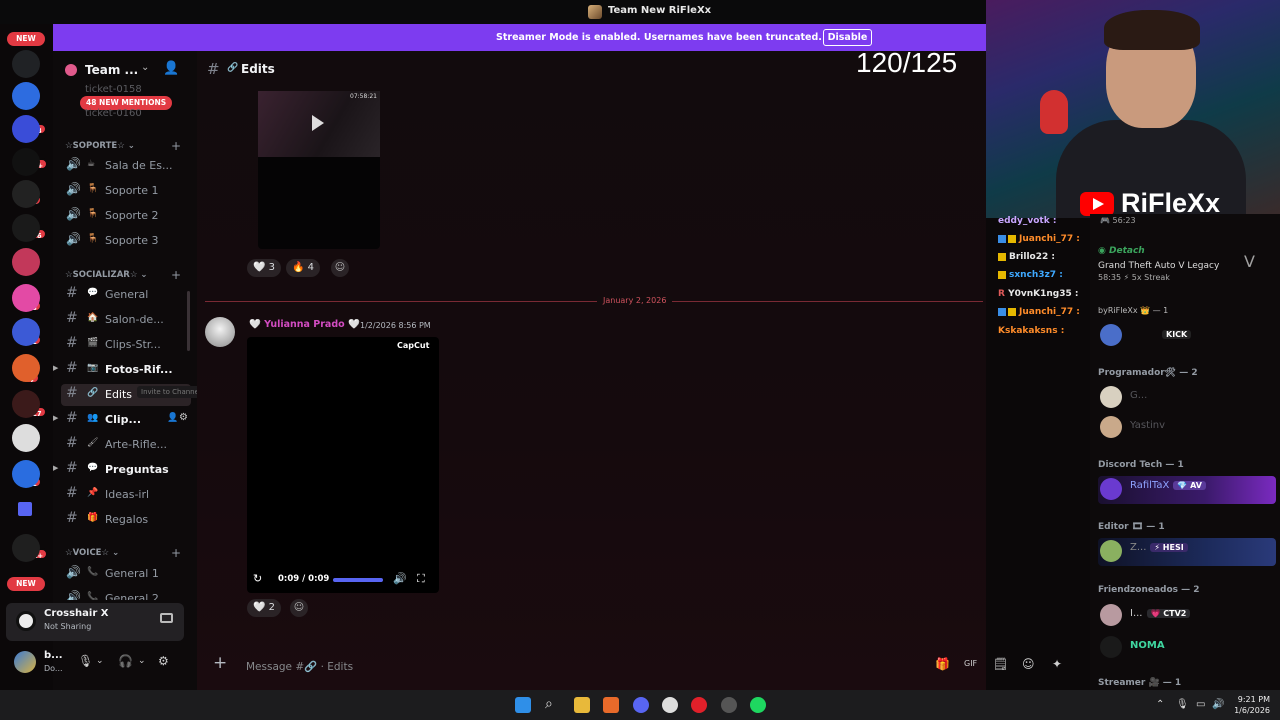  Describe the element at coordinates (1121, 251) in the screenshot. I see `activity-user: ◉ Detach` at that location.